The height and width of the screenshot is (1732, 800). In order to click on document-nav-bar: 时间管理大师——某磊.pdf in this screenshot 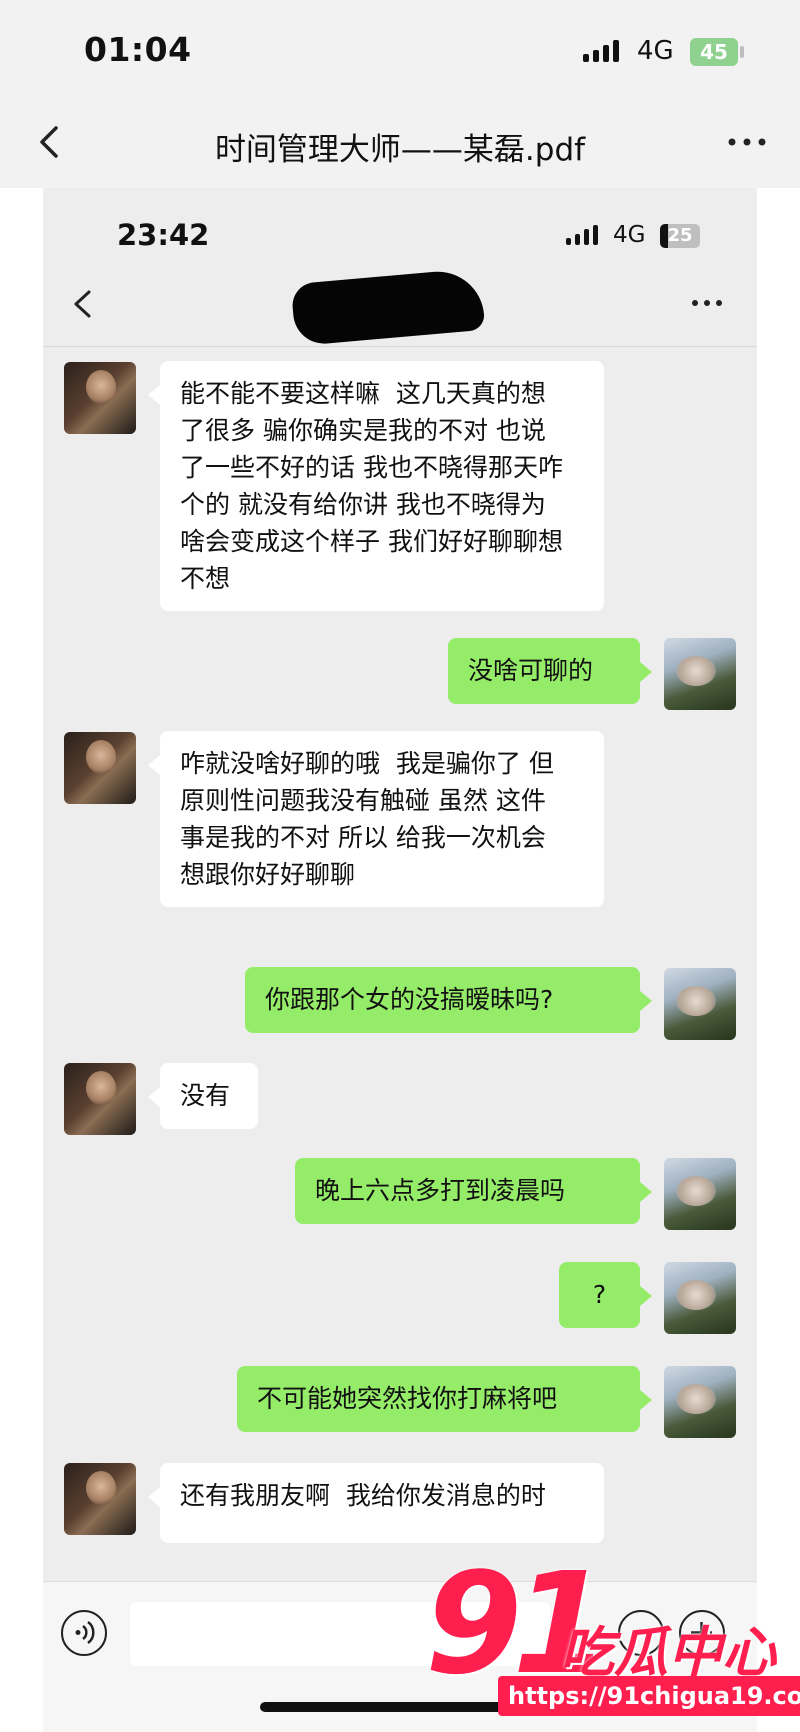, I will do `click(400, 143)`.